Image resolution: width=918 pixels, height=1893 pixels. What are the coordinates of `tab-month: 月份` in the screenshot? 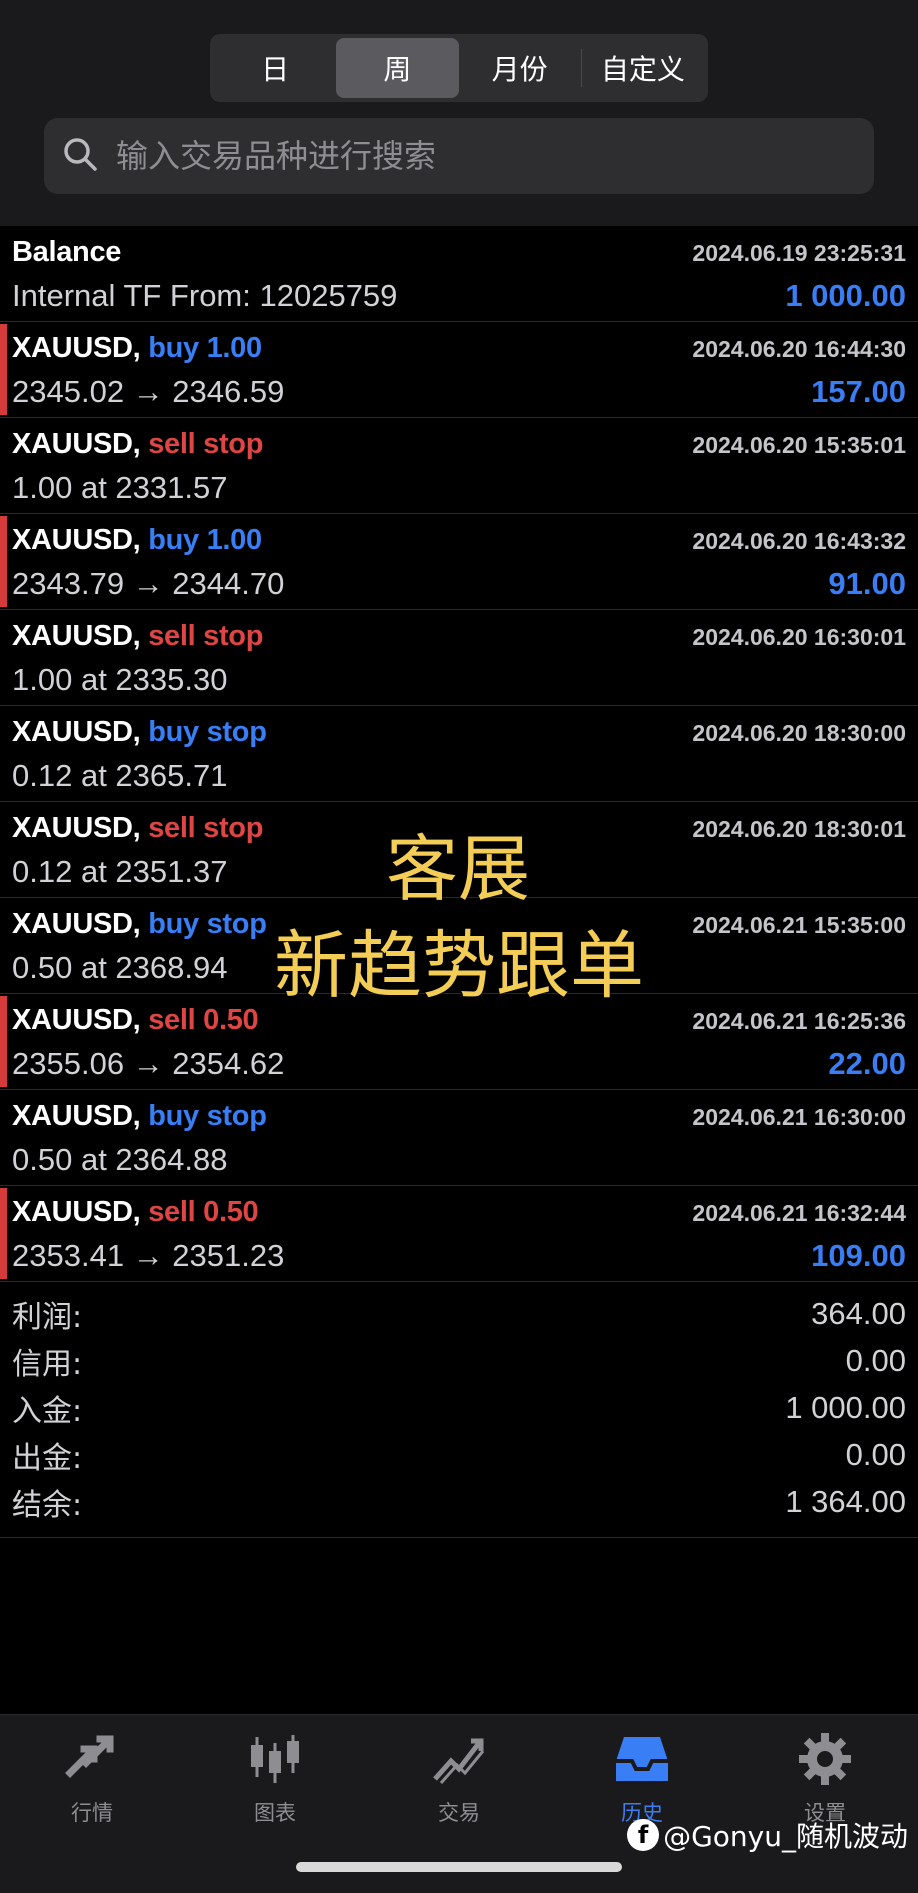 It's located at (520, 68).